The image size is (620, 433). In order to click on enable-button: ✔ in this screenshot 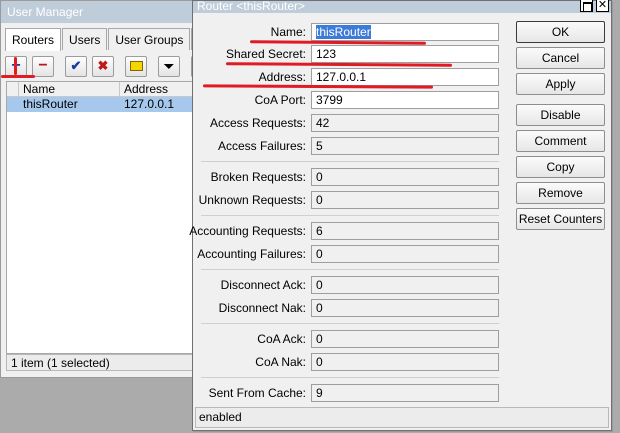, I will do `click(76, 66)`.